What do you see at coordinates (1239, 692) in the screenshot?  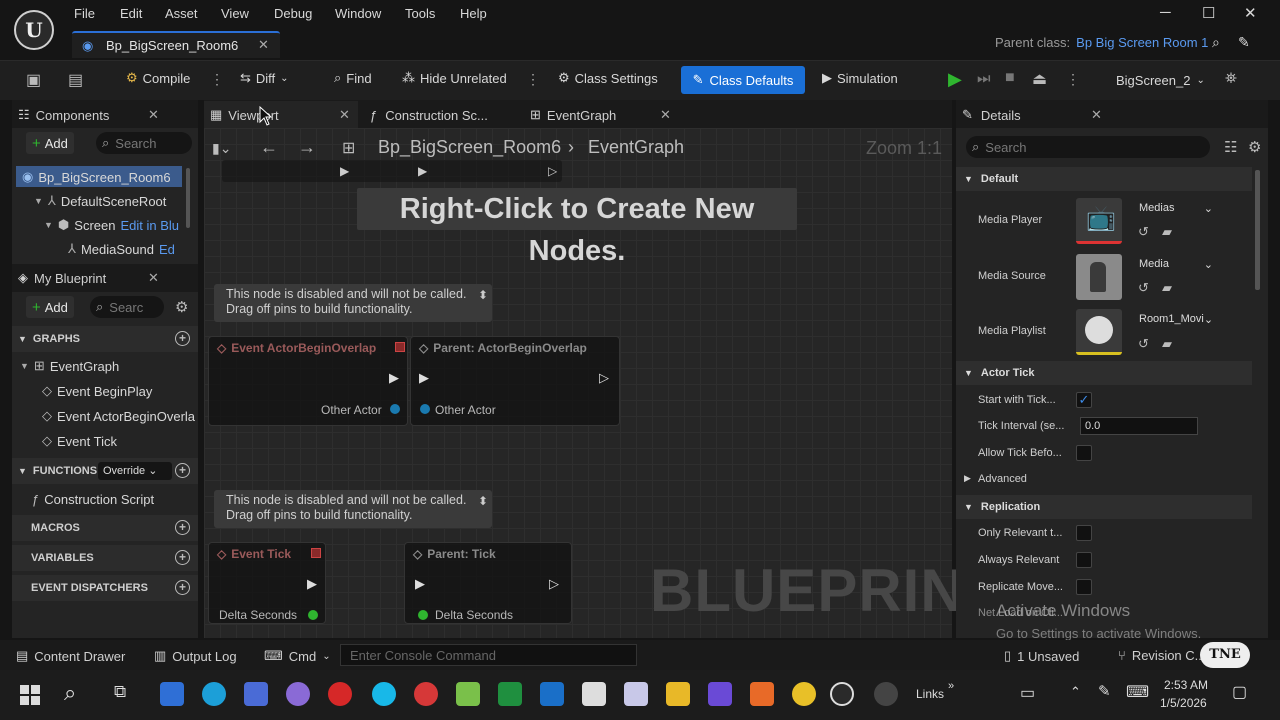 I see `notification-icon: ▢` at bounding box center [1239, 692].